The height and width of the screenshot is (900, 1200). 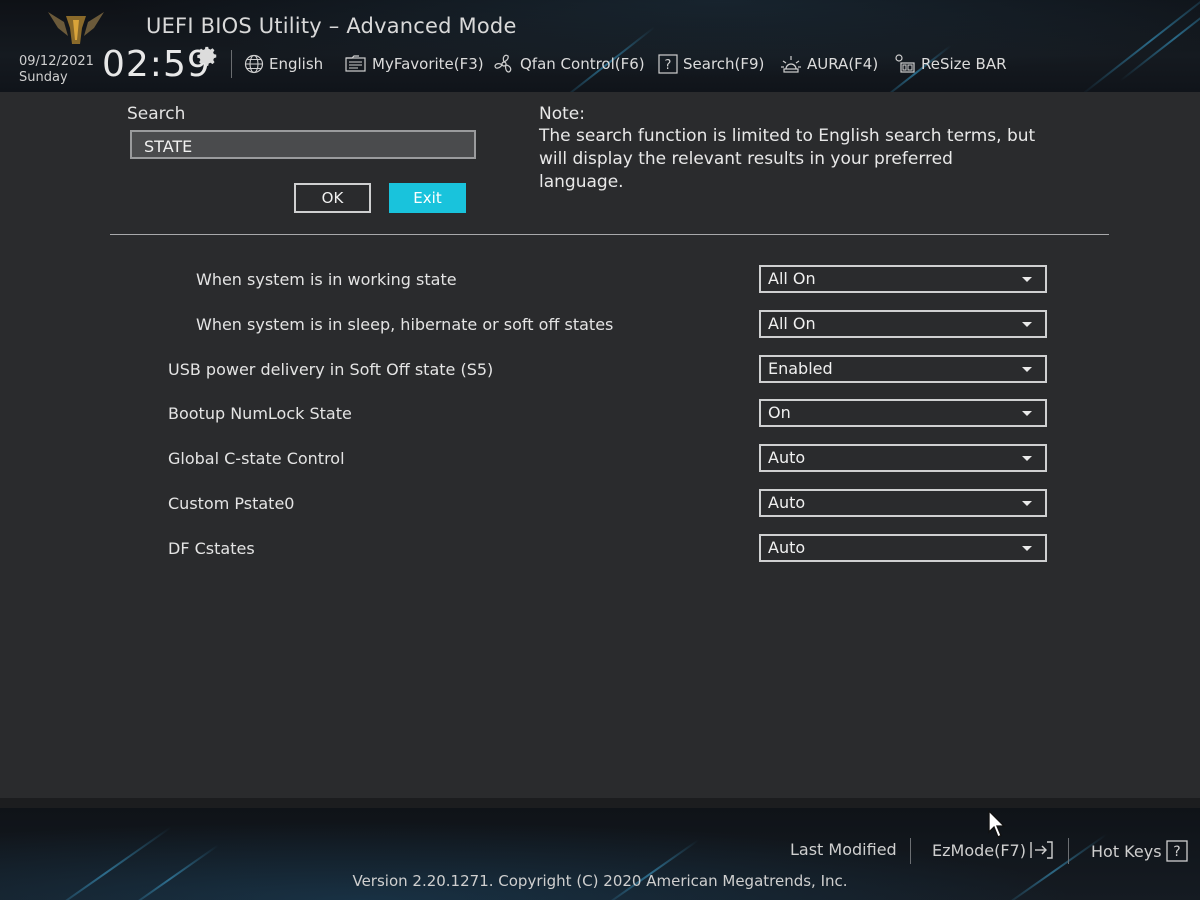 What do you see at coordinates (355, 63) in the screenshot?
I see `favorite-folder-icon` at bounding box center [355, 63].